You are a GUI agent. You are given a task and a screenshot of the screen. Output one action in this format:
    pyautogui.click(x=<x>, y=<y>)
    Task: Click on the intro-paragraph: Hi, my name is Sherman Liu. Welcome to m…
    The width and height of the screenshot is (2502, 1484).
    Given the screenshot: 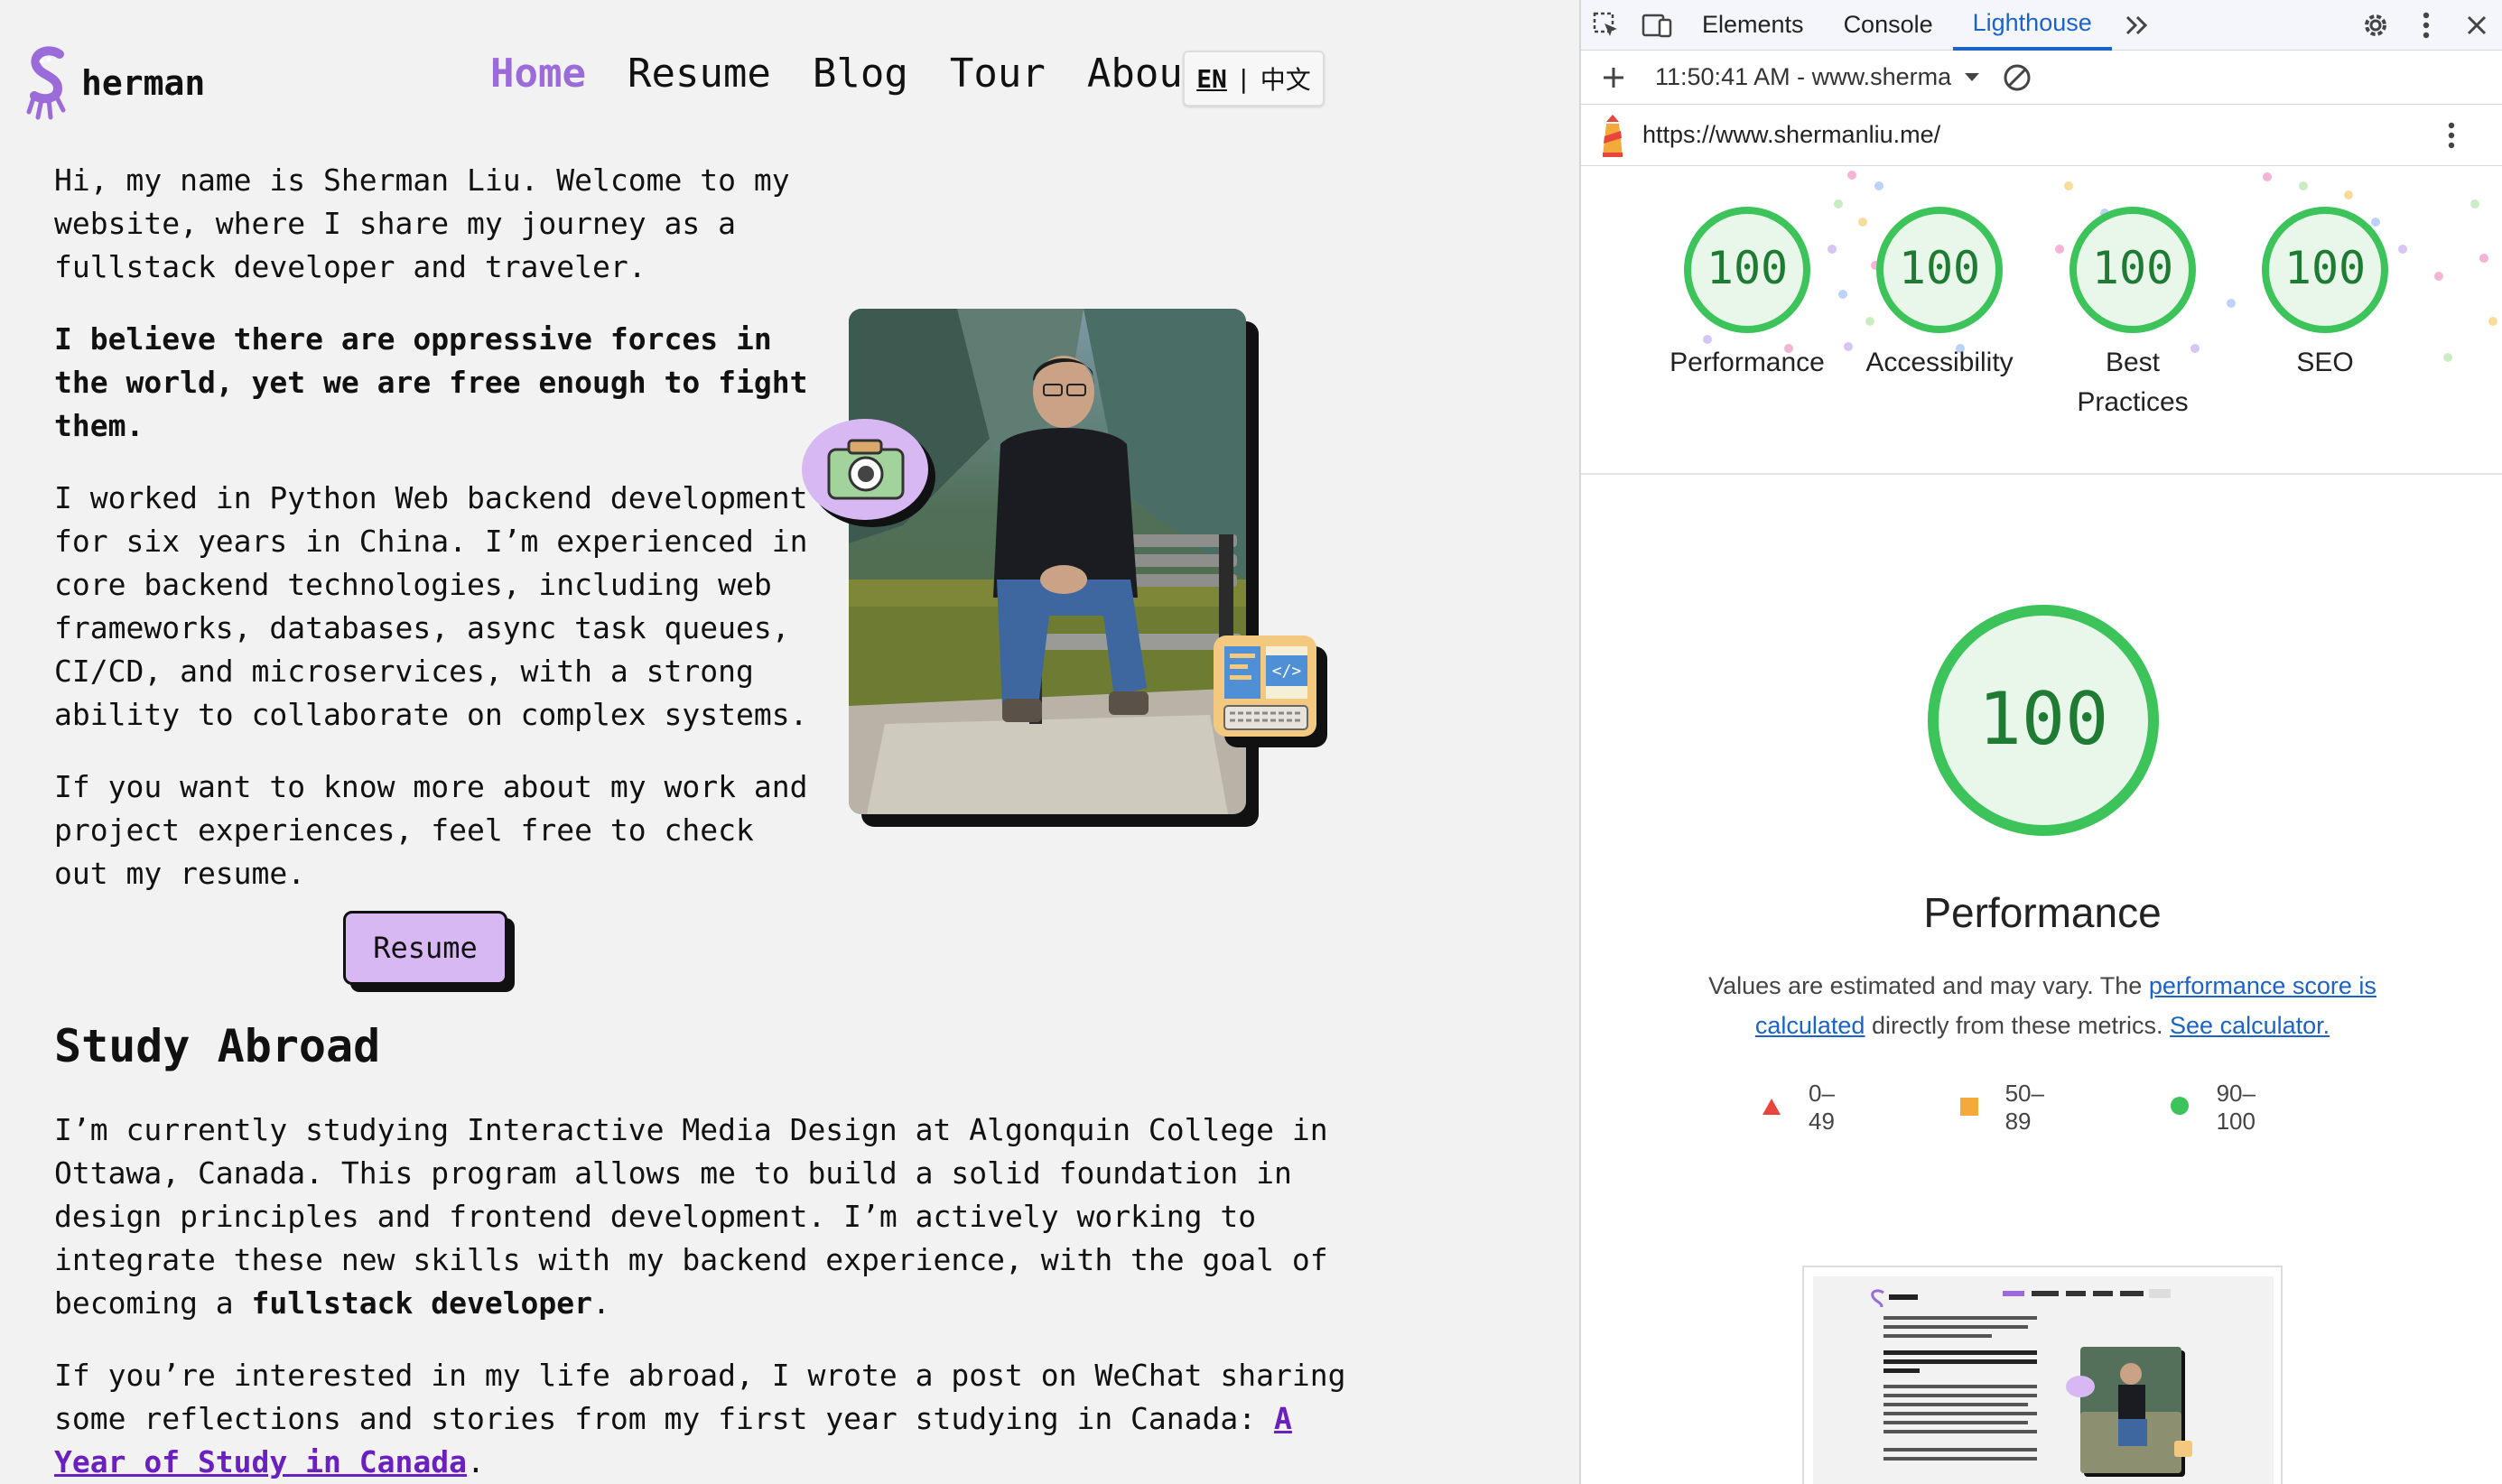 What is the action you would take?
    pyautogui.click(x=422, y=223)
    